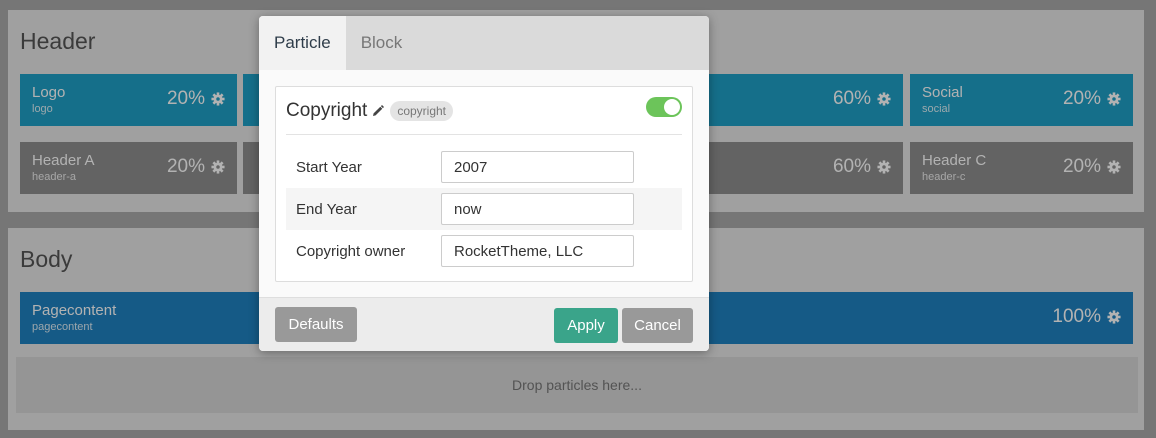 The height and width of the screenshot is (438, 1156). Describe the element at coordinates (382, 43) in the screenshot. I see `tab-block: Block` at that location.